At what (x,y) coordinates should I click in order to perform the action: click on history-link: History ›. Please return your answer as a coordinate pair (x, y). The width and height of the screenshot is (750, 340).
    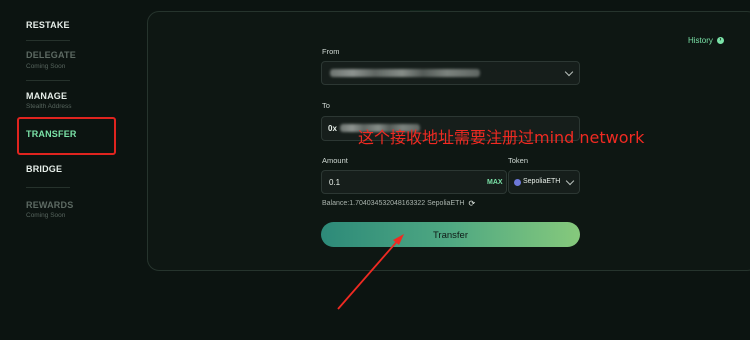
    Looking at the image, I should click on (706, 40).